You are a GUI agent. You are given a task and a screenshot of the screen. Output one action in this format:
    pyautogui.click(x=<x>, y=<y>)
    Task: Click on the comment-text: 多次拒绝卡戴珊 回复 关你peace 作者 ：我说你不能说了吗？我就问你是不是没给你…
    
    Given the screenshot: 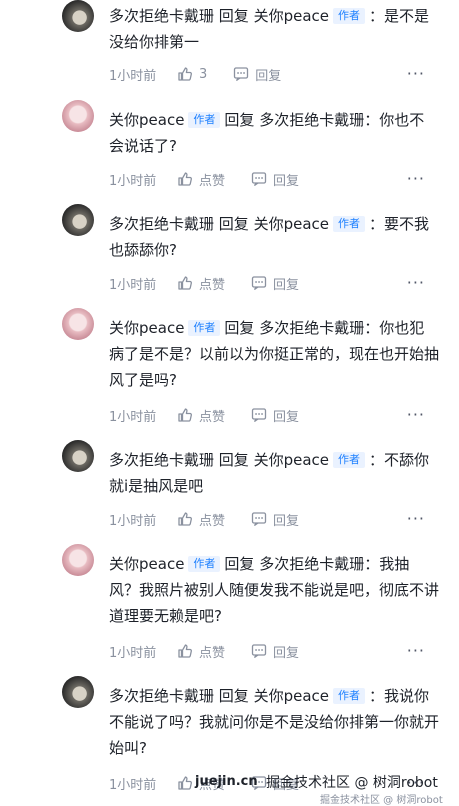 What is the action you would take?
    pyautogui.click(x=274, y=722)
    